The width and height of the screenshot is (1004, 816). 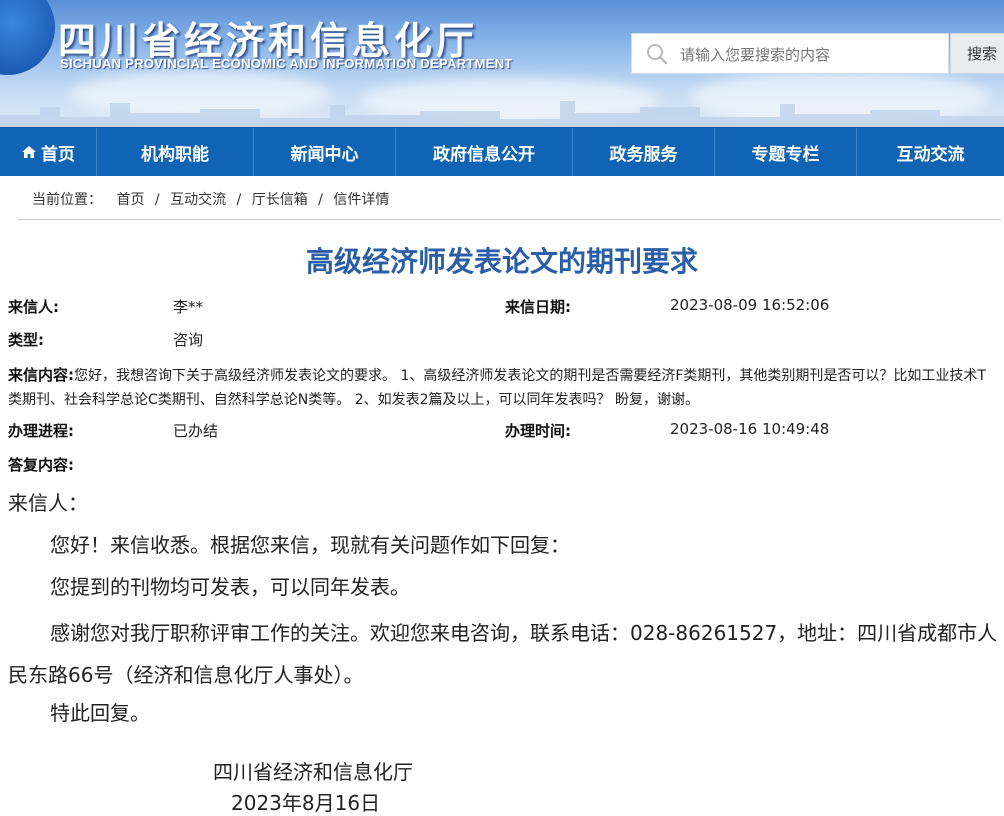 I want to click on reply-paragraph: 特此回复。, so click(x=100, y=713).